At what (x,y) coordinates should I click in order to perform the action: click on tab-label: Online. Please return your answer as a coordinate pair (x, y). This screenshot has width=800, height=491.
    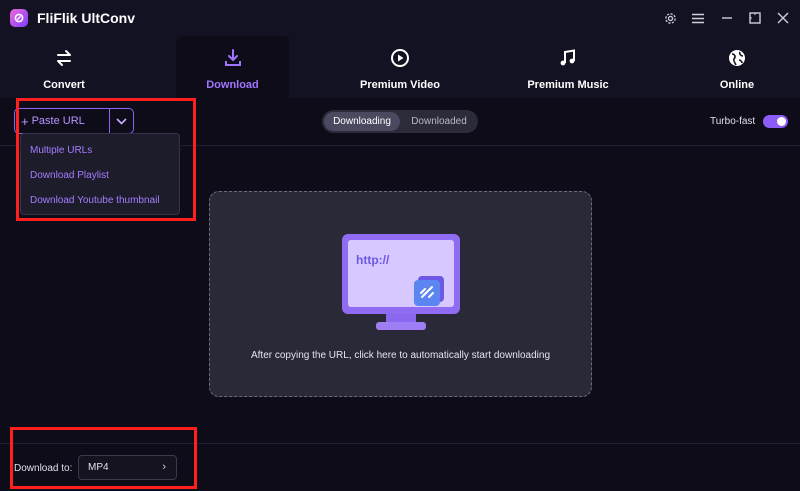
    Looking at the image, I should click on (737, 85).